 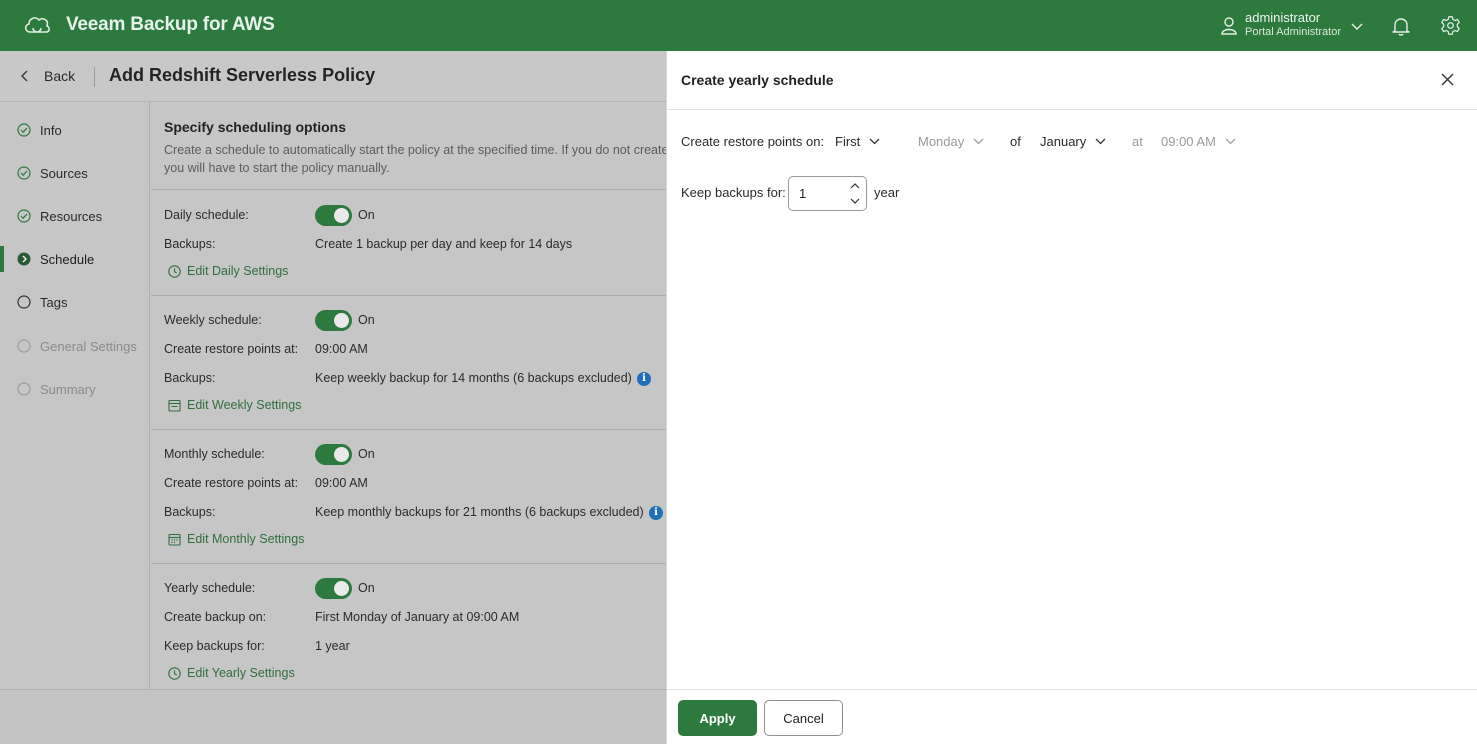 What do you see at coordinates (236, 539) in the screenshot?
I see `edit-monthly-settings-link: Edit Monthly Settings` at bounding box center [236, 539].